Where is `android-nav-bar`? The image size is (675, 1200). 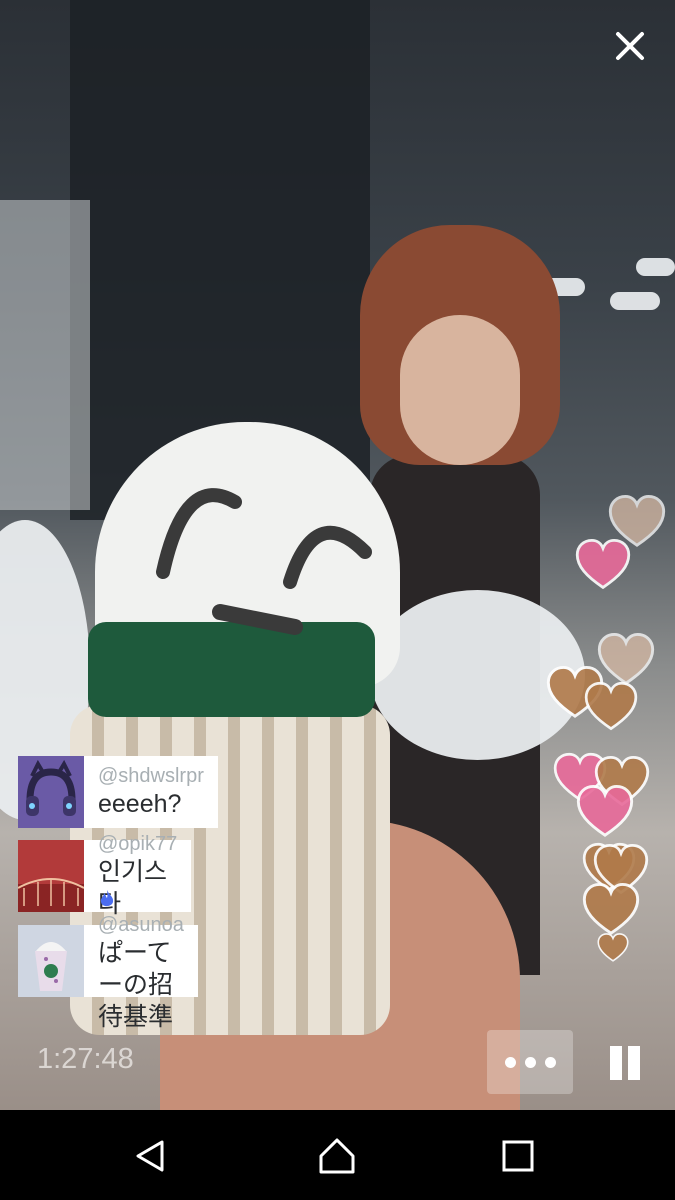
android-nav-bar is located at coordinates (337, 1155).